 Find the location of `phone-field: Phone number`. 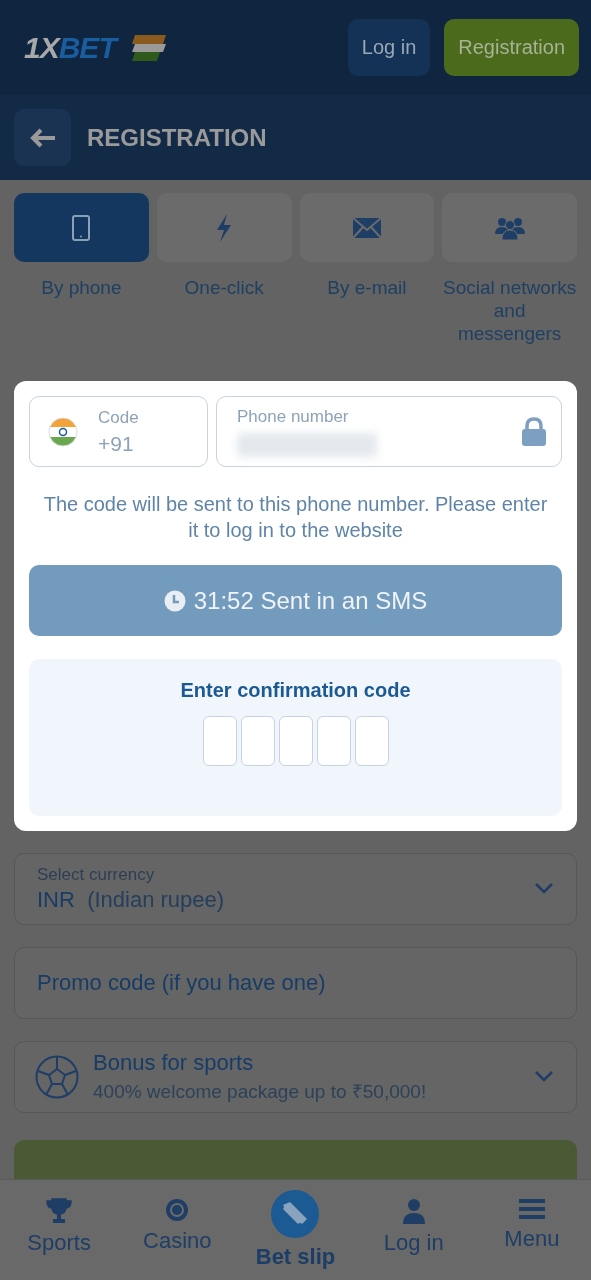

phone-field: Phone number is located at coordinates (389, 431).